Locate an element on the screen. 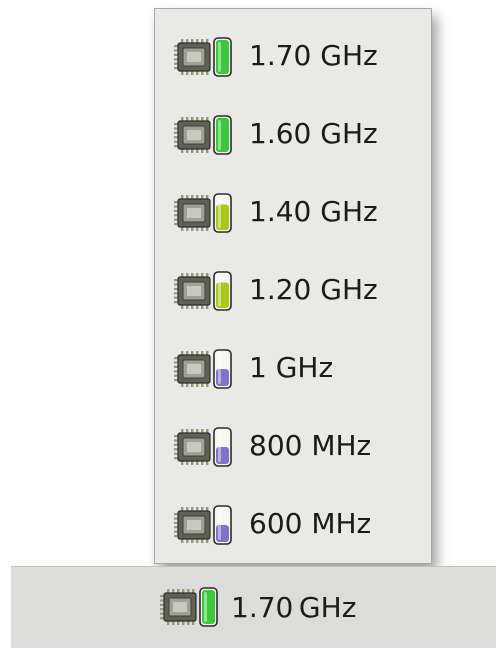 The width and height of the screenshot is (496, 648). menu-item-freq-5: 800 MHz is located at coordinates (293, 446).